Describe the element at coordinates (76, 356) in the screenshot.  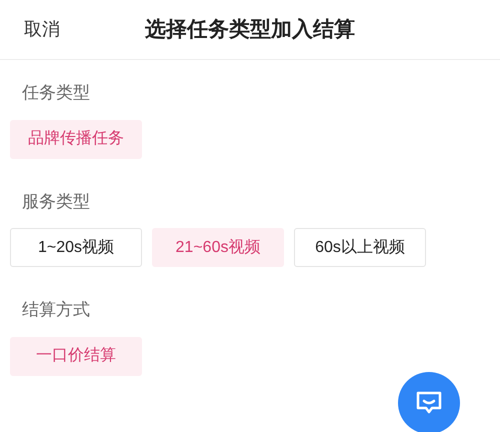
I see `option-chip: 一口价结算` at that location.